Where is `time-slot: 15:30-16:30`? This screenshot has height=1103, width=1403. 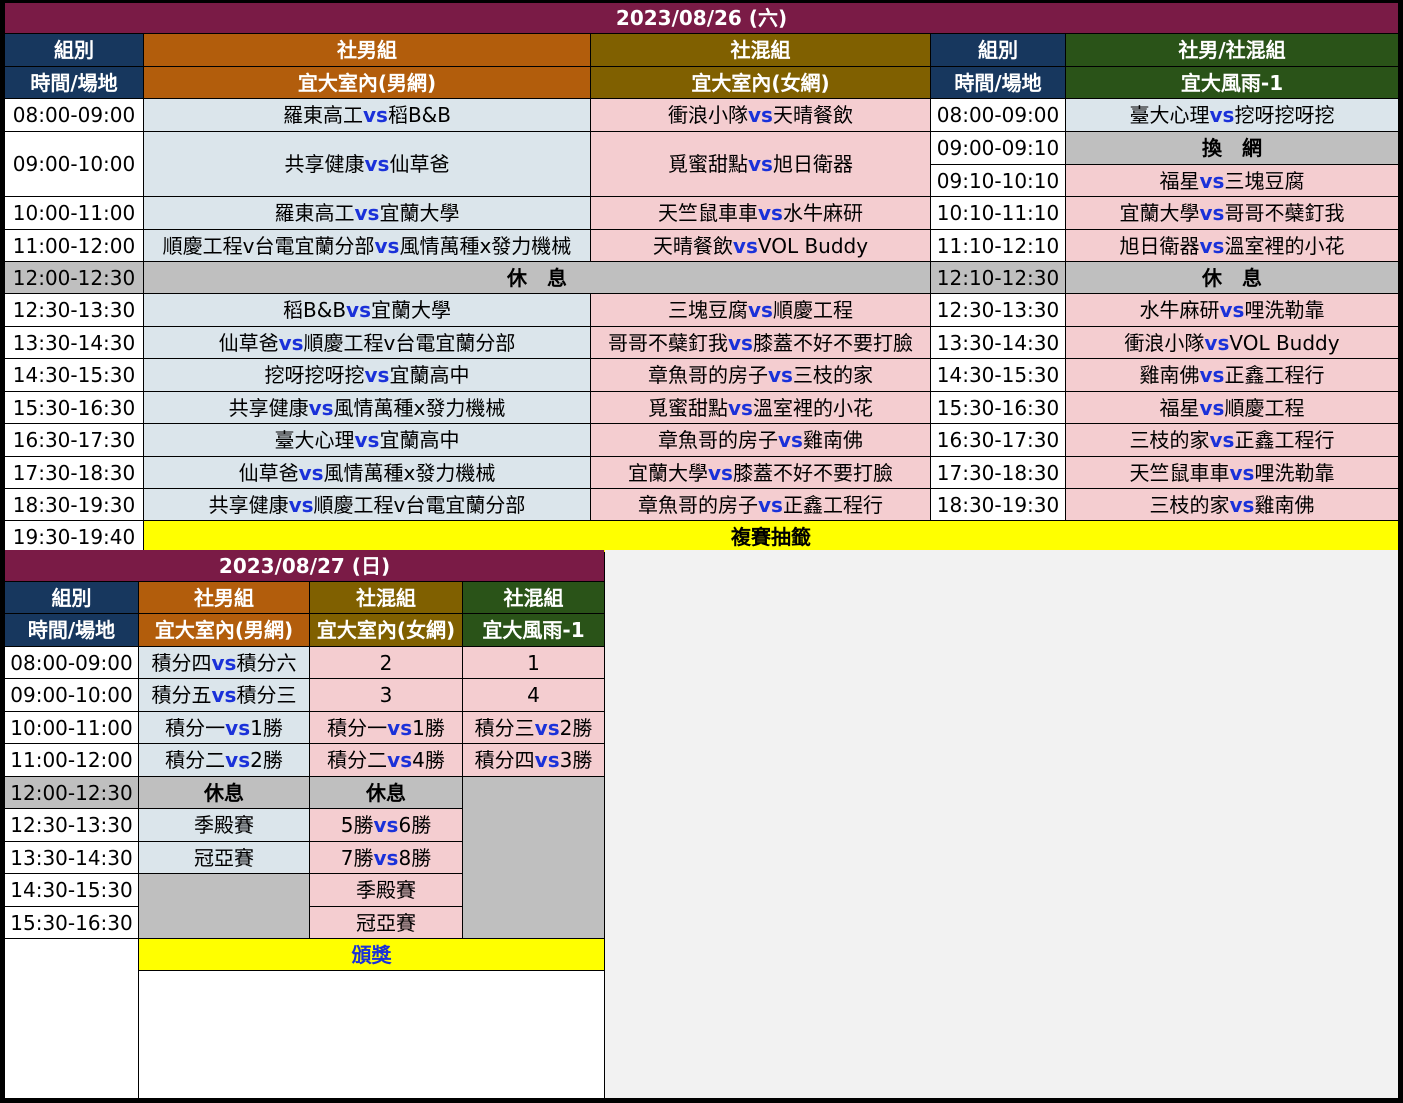 time-slot: 15:30-16:30 is located at coordinates (71, 922).